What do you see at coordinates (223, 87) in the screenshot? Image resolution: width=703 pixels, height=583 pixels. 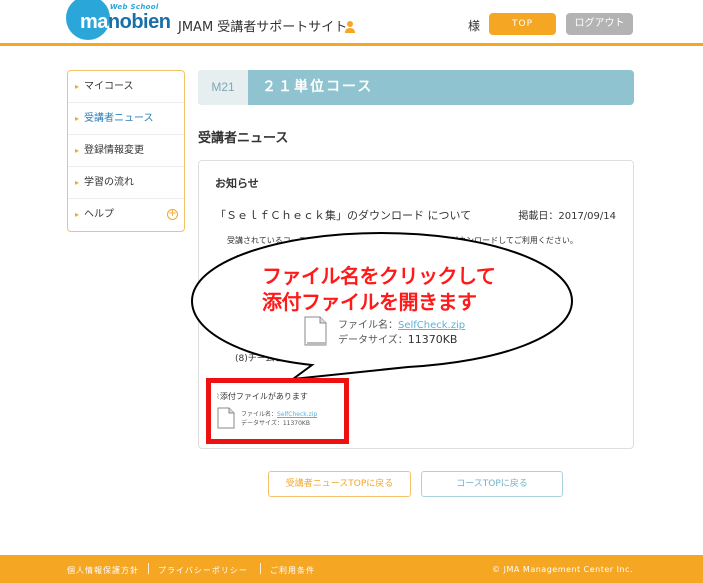 I see `course-code: M21` at bounding box center [223, 87].